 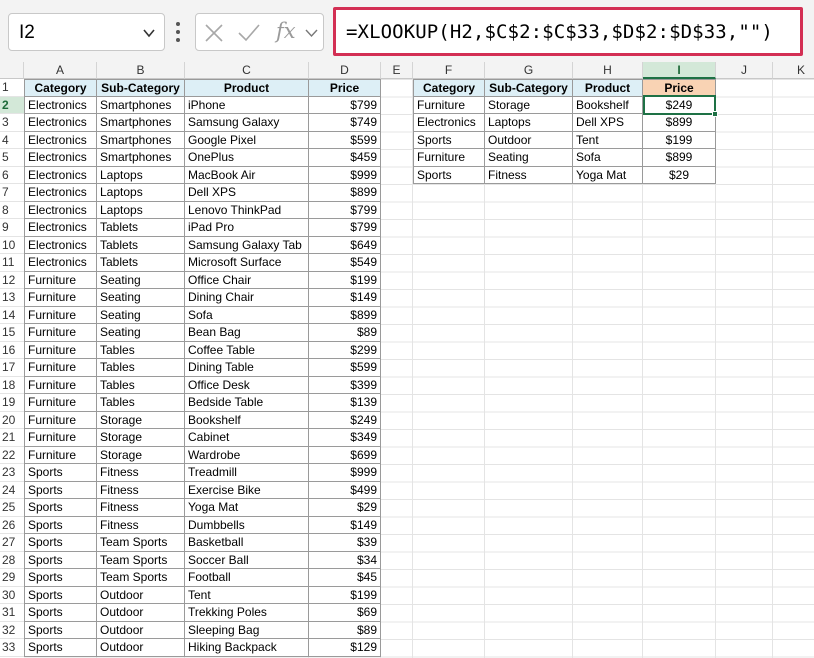 What do you see at coordinates (247, 560) in the screenshot?
I see `table1-cell: Soccer Ball` at bounding box center [247, 560].